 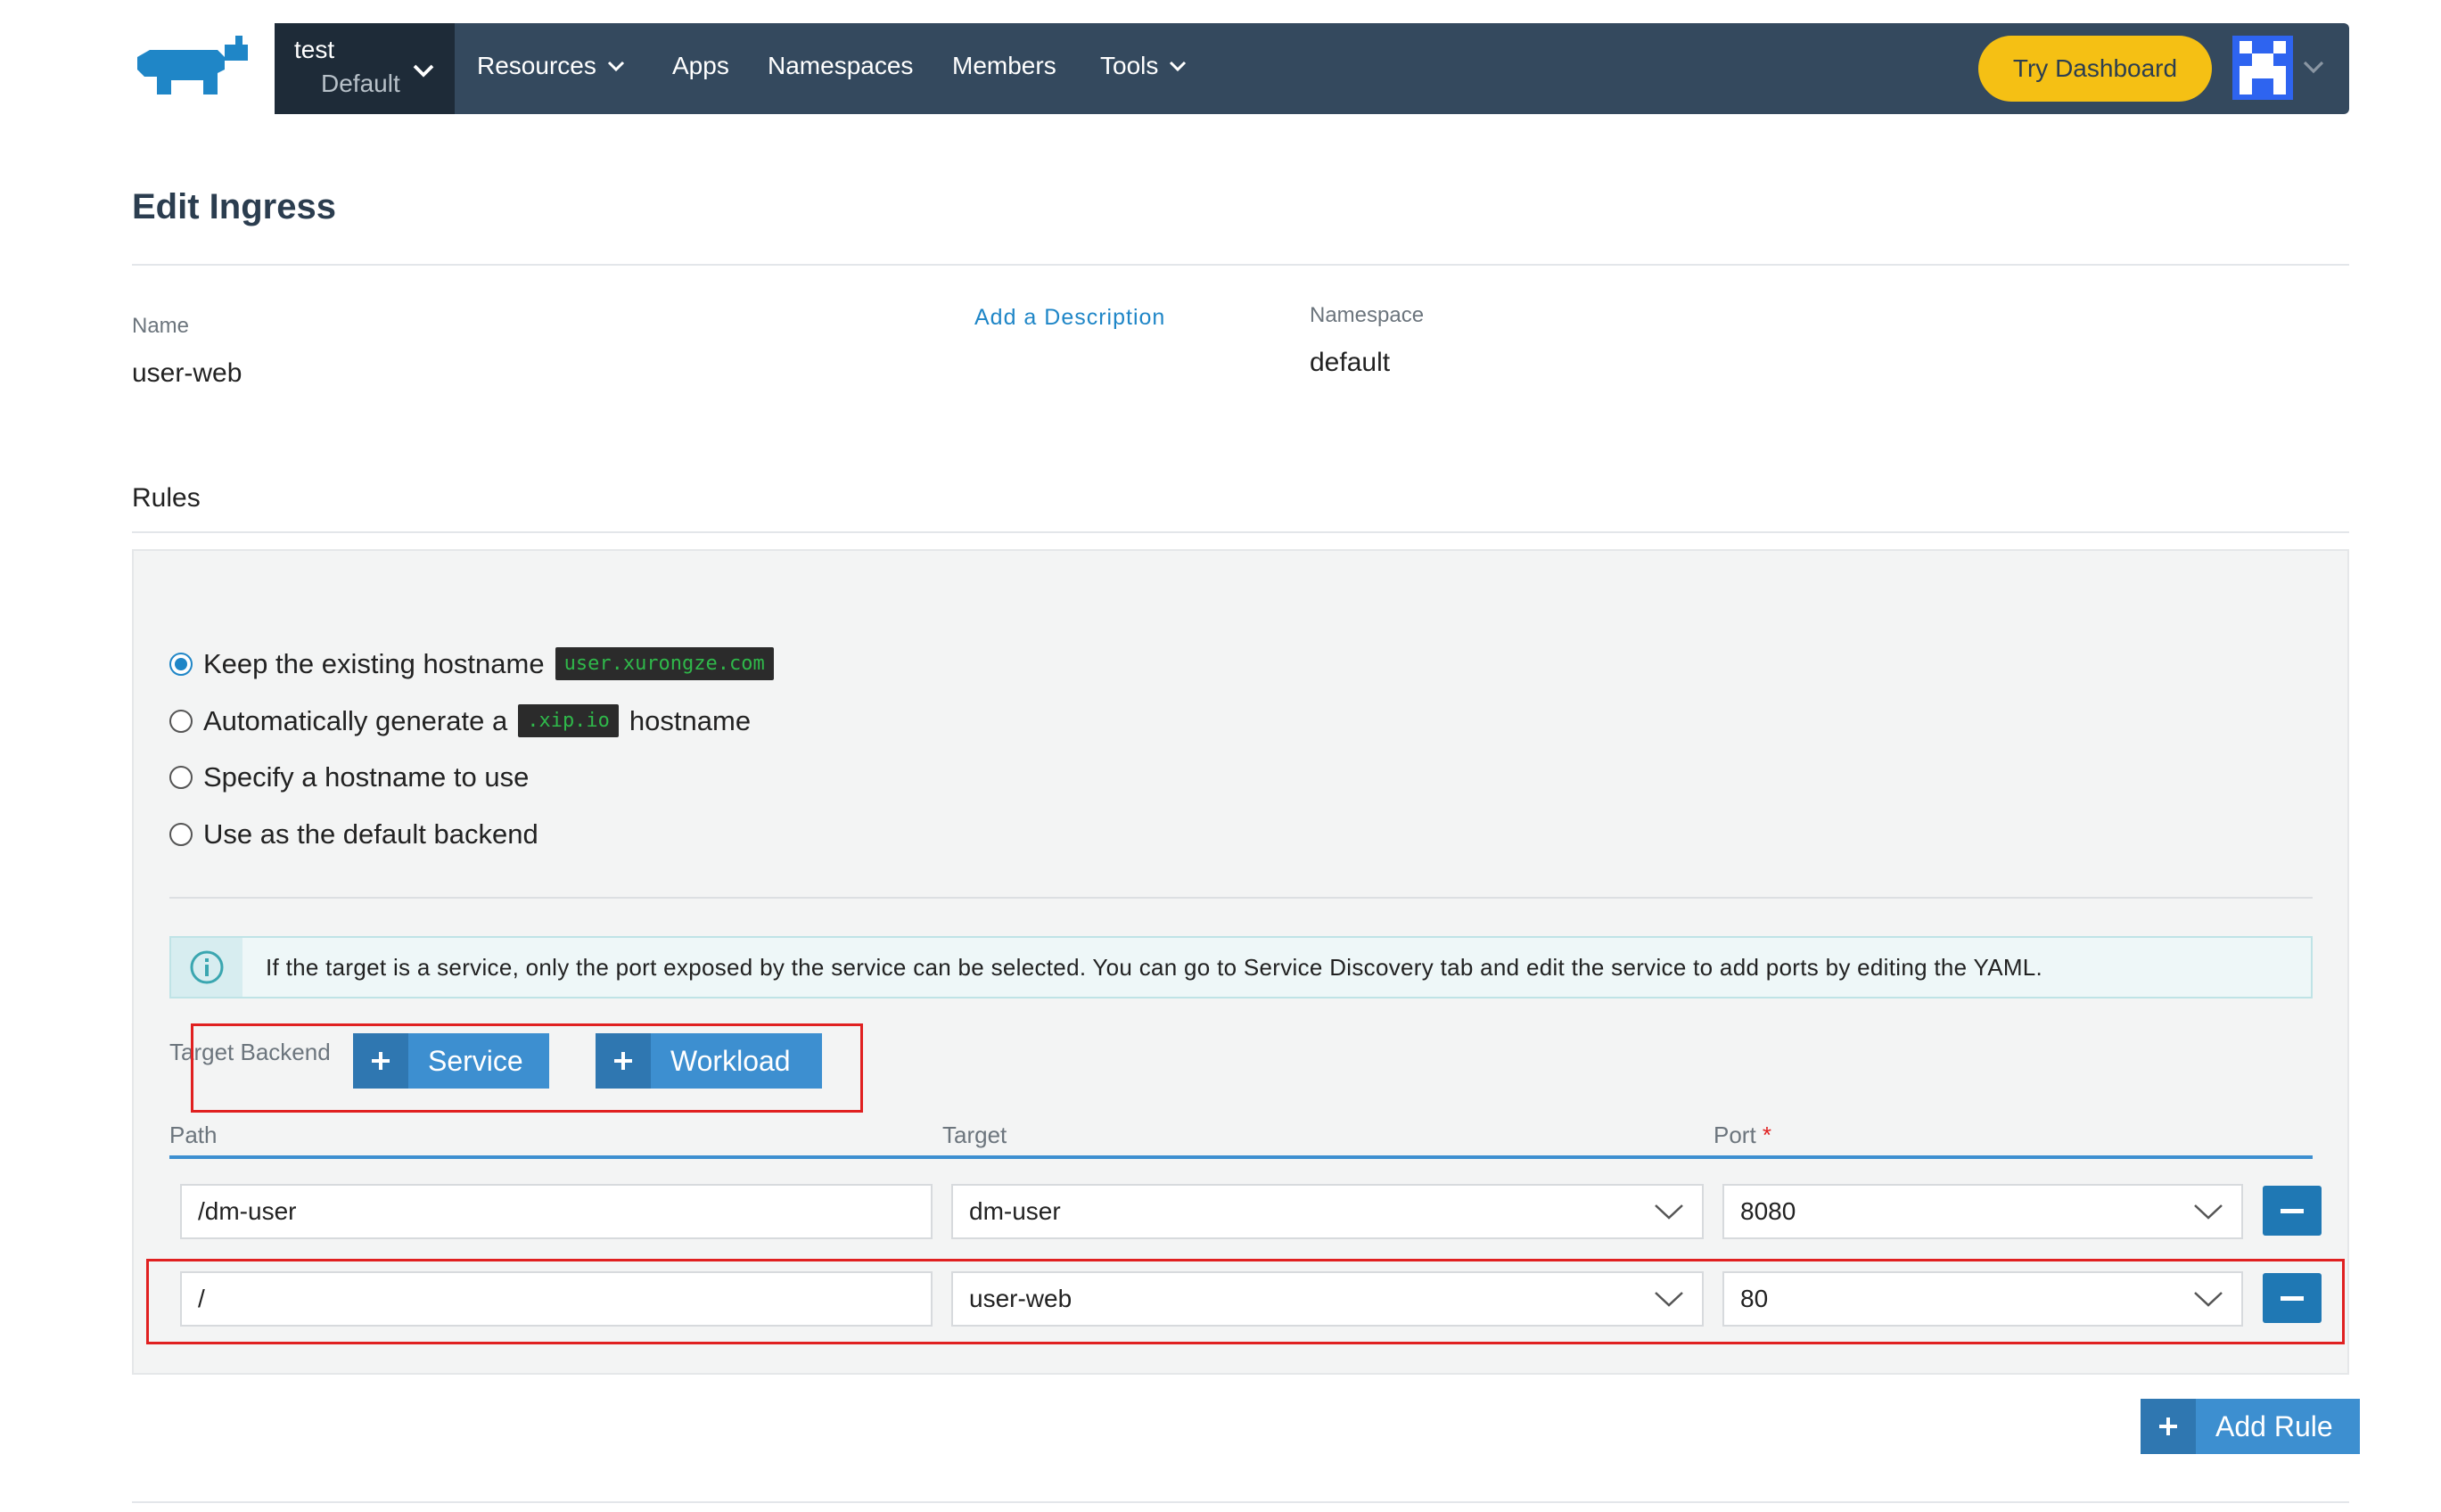 What do you see at coordinates (371, 834) in the screenshot?
I see `default-backend-label: Use as the default backend` at bounding box center [371, 834].